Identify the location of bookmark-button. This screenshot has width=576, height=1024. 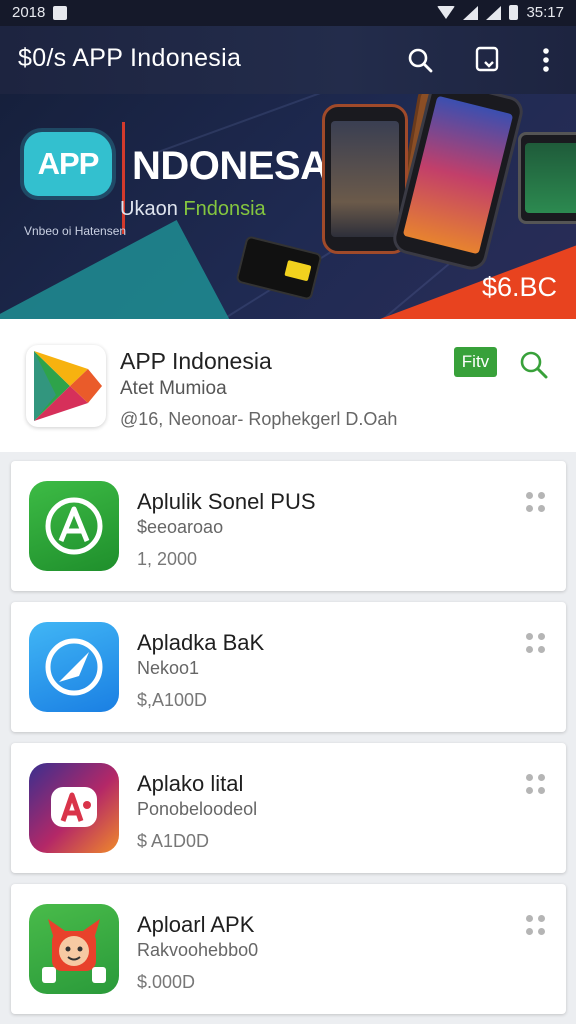
(487, 60).